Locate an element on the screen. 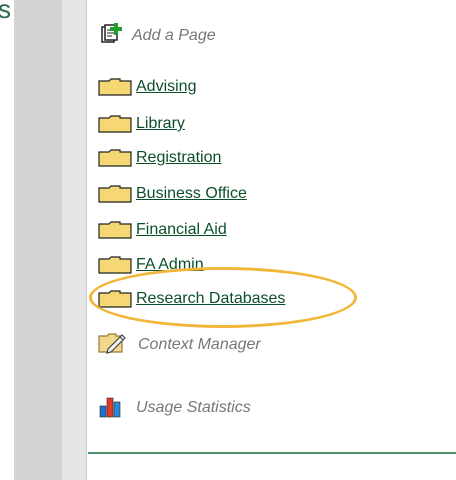 This screenshot has height=480, width=456. context-manager-icon is located at coordinates (113, 345).